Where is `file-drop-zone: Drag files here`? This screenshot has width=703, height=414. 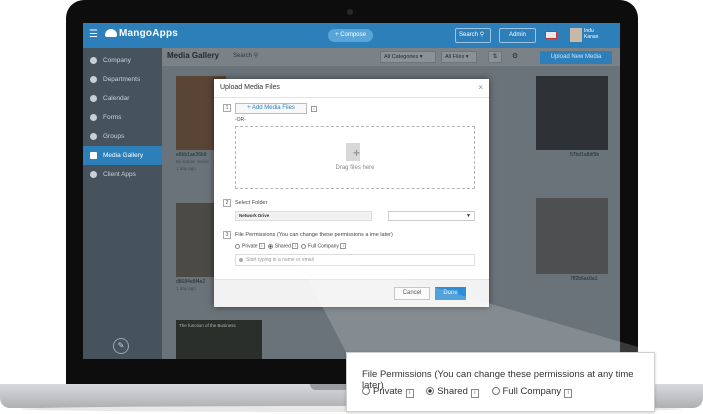 file-drop-zone: Drag files here is located at coordinates (355, 157).